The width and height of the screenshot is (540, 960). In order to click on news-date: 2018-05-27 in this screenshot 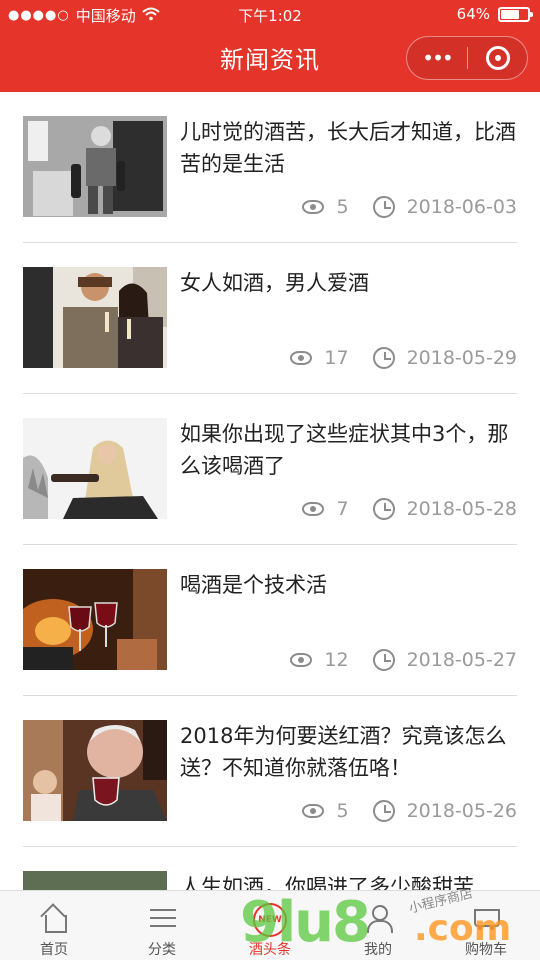, I will do `click(461, 660)`.